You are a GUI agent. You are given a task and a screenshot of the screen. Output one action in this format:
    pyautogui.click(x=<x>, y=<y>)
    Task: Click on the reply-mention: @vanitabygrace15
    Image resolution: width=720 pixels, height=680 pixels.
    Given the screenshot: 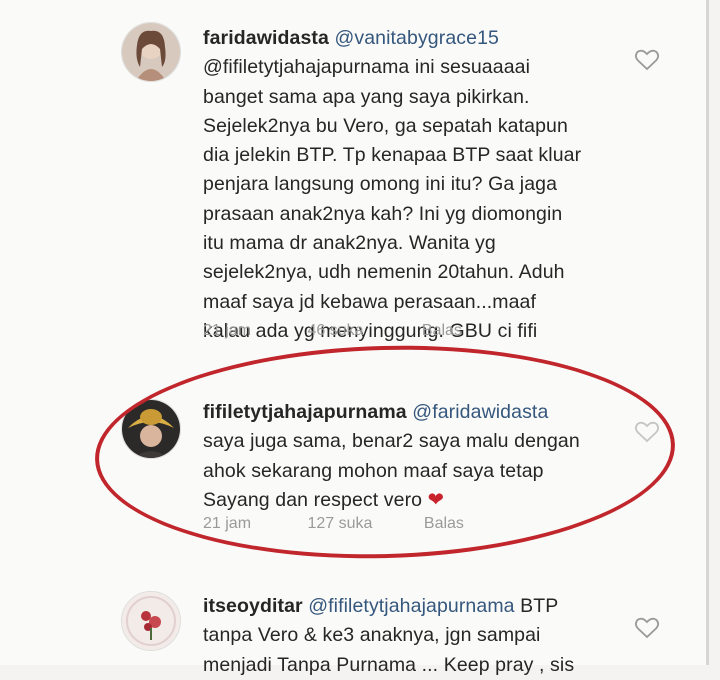 What is the action you would take?
    pyautogui.click(x=416, y=38)
    